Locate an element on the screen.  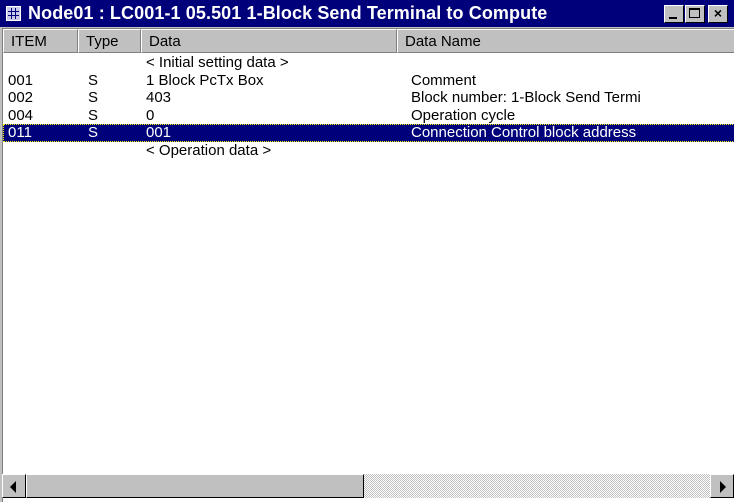
close-button: × is located at coordinates (718, 14).